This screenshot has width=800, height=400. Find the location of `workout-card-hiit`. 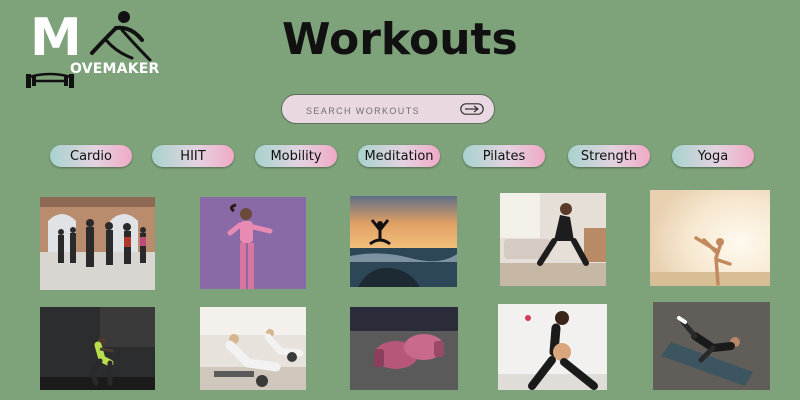

workout-card-hiit is located at coordinates (253, 243).